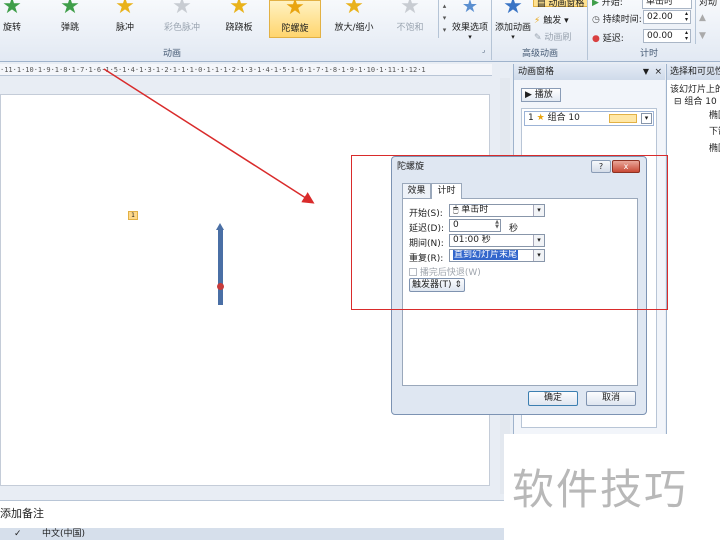 This screenshot has width=720, height=540. I want to click on watermark-text: 软件技巧, so click(600, 489).